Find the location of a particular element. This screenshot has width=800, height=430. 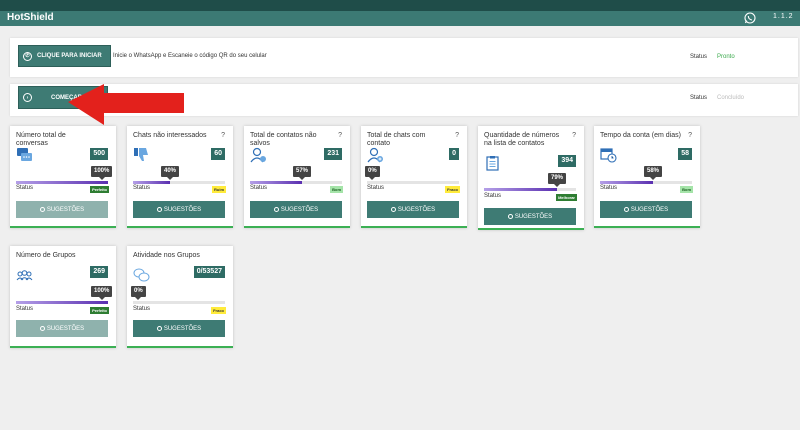

whatsapp-button-icon: ✆ is located at coordinates (27, 56).